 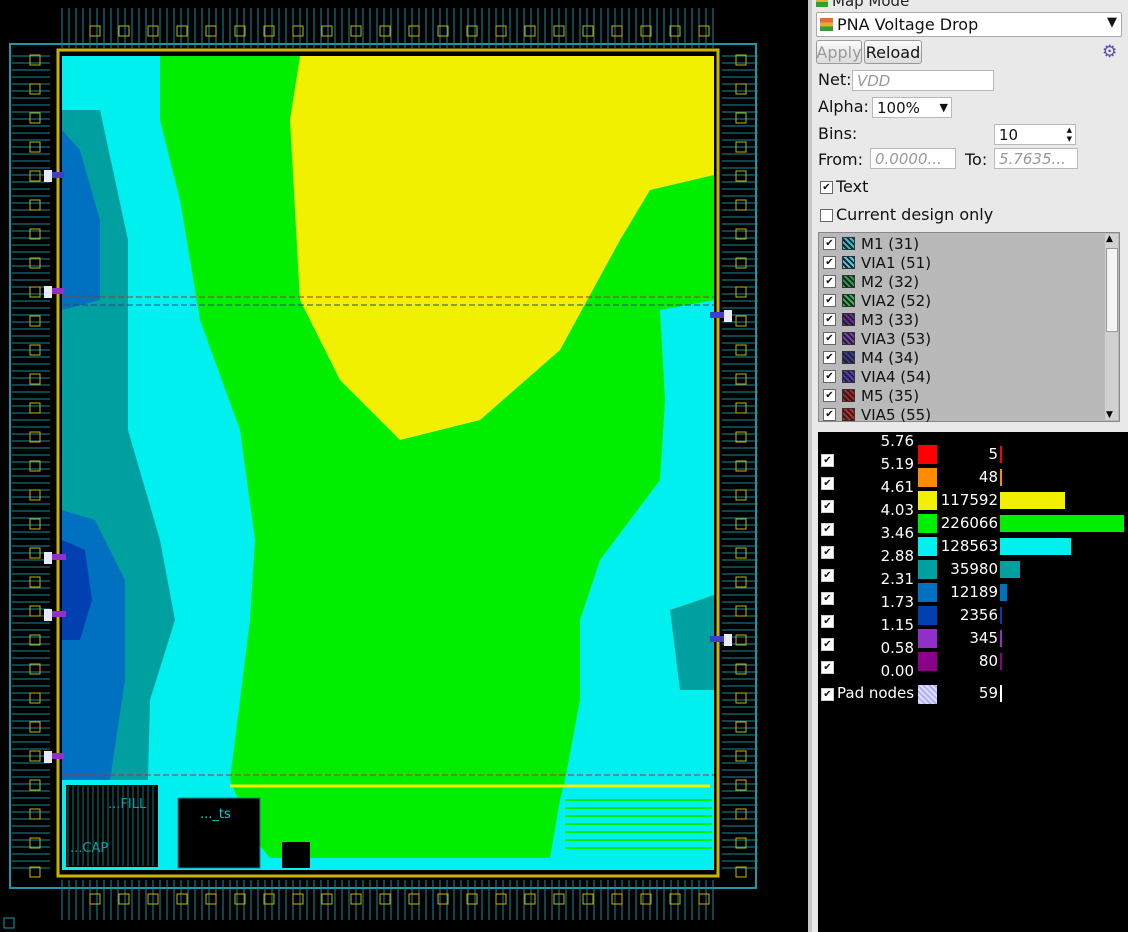 What do you see at coordinates (127, 804) in the screenshot?
I see `label-fill: ...FILL` at bounding box center [127, 804].